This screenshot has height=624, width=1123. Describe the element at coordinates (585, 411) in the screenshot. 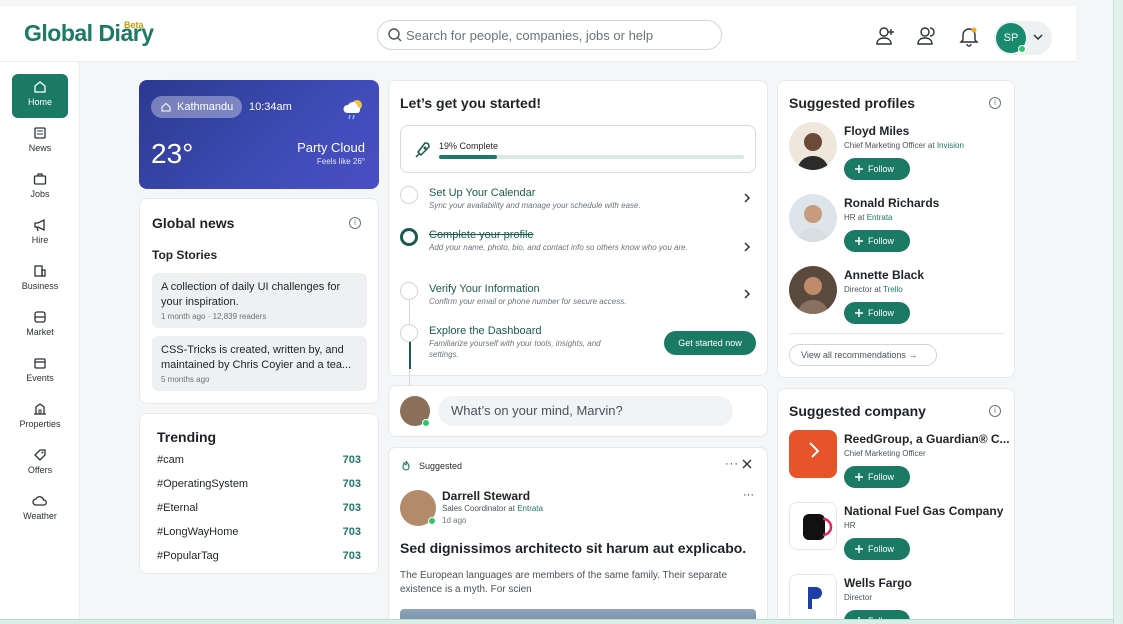

I see `post-input: What’s on your mind, Marvin?` at that location.